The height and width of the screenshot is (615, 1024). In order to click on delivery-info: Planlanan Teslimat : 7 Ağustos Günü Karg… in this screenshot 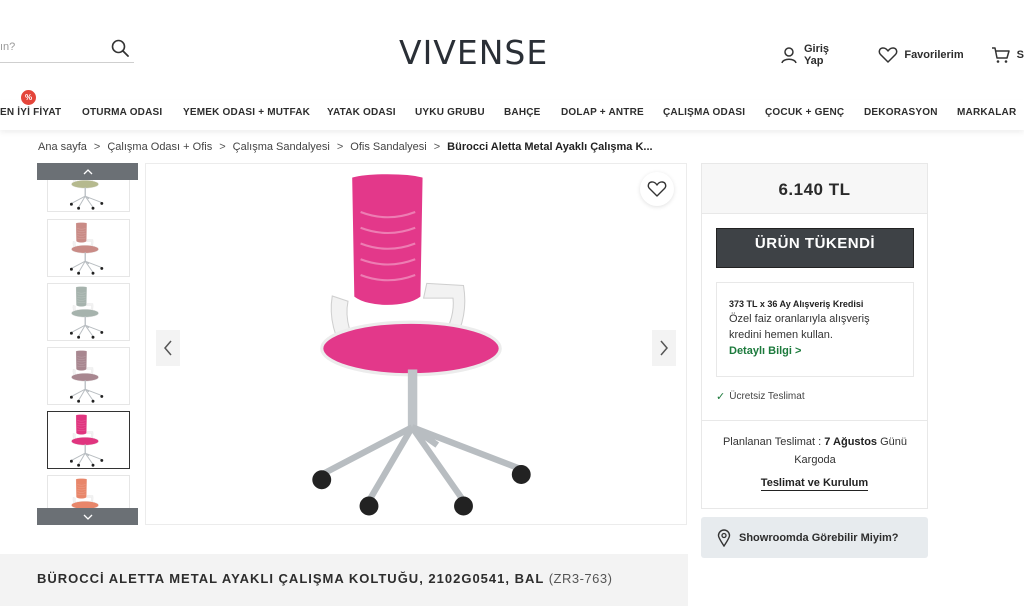, I will do `click(815, 451)`.